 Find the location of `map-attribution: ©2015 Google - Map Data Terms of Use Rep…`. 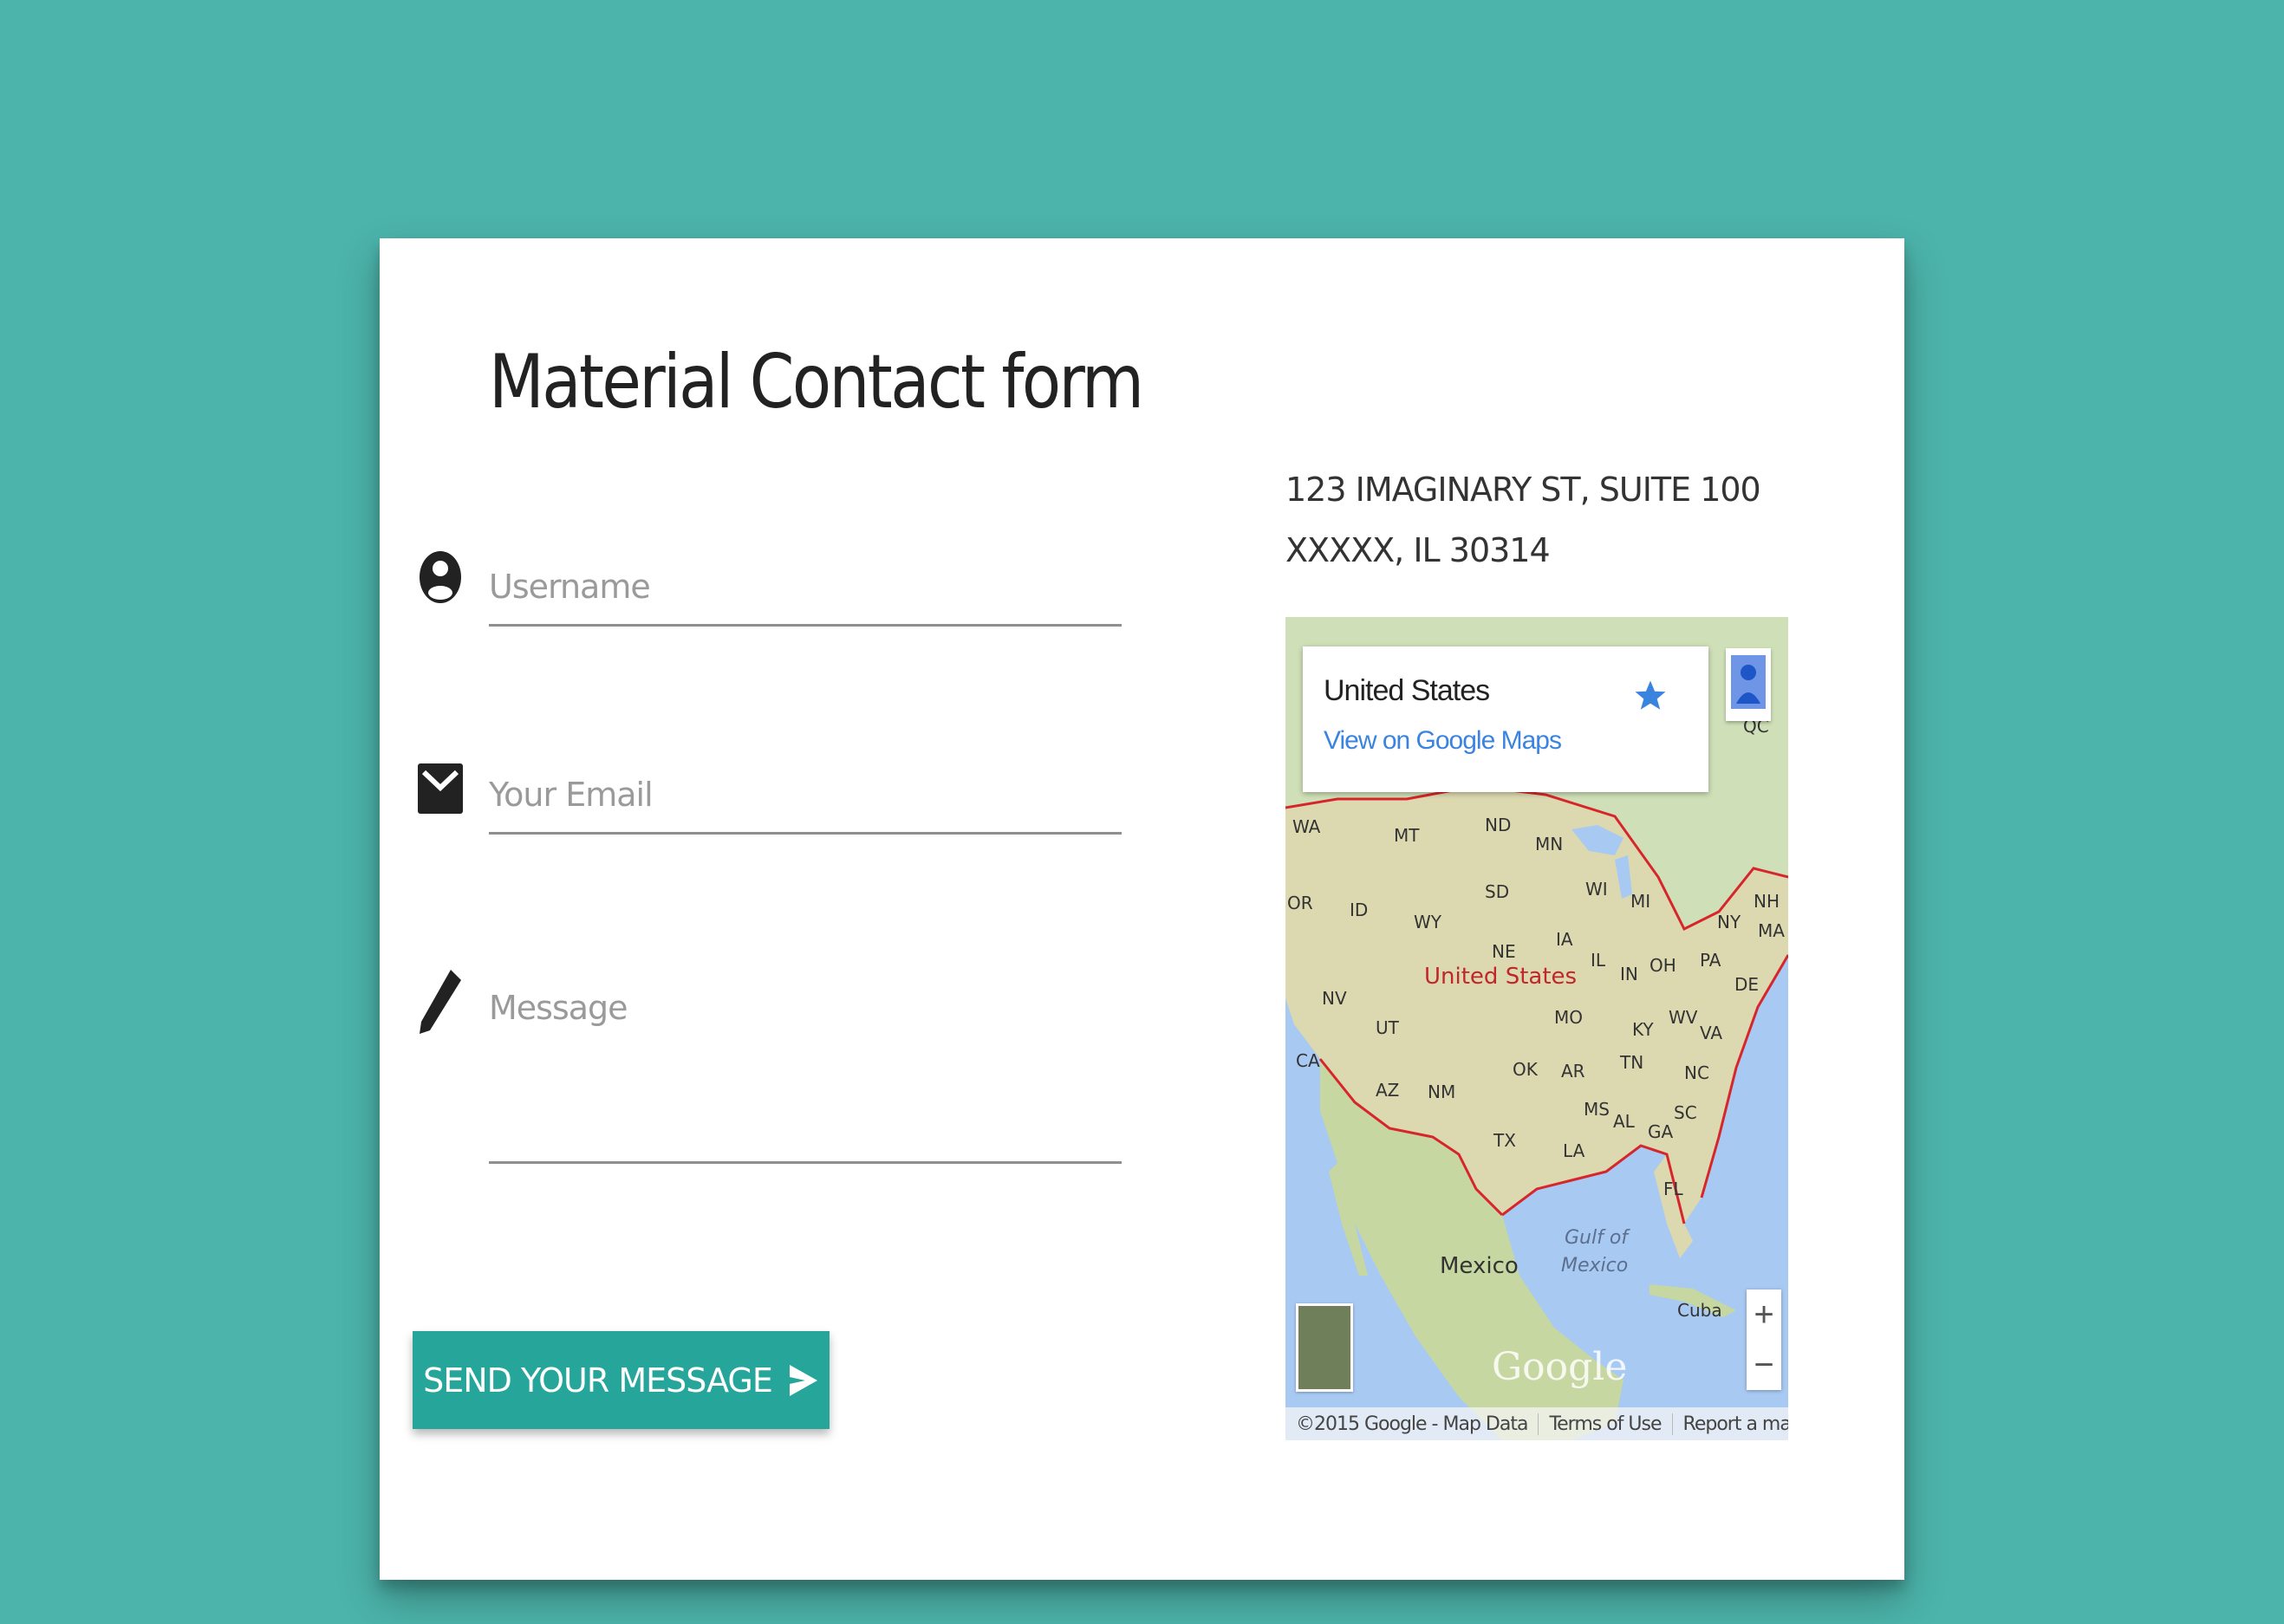

map-attribution: ©2015 Google - Map Data Terms of Use Rep… is located at coordinates (1536, 1423).